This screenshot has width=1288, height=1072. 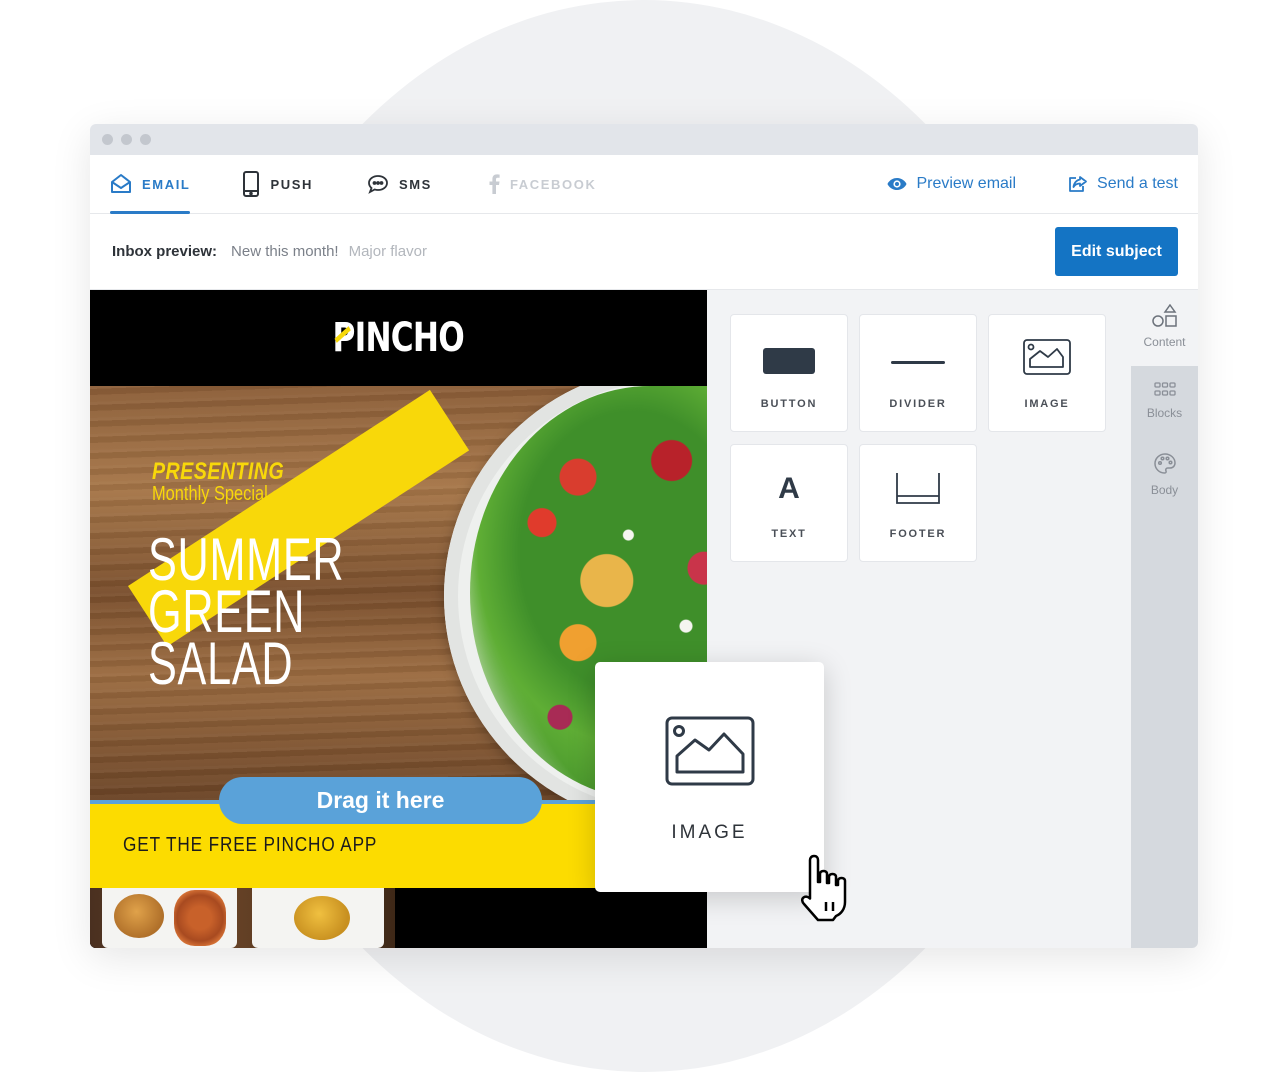 What do you see at coordinates (1164, 328) in the screenshot?
I see `rail-content: Content` at bounding box center [1164, 328].